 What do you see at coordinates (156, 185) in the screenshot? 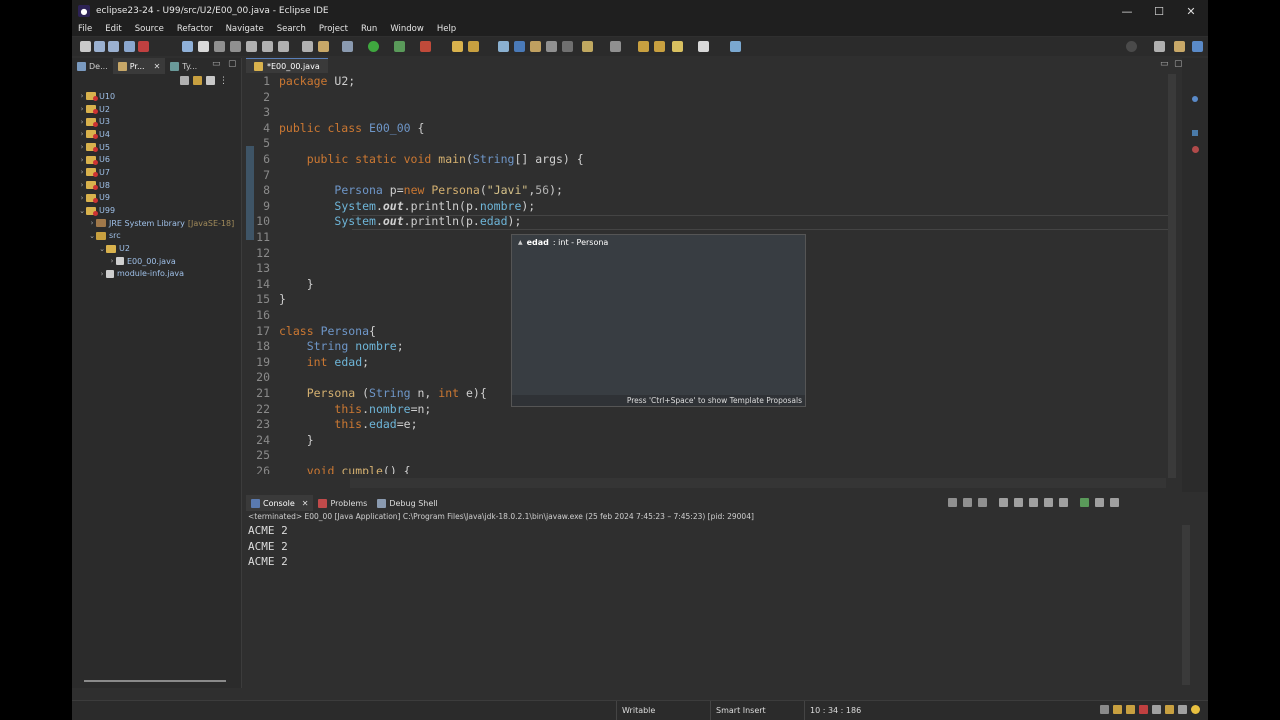
I see `tree-item: › U8` at bounding box center [156, 185].